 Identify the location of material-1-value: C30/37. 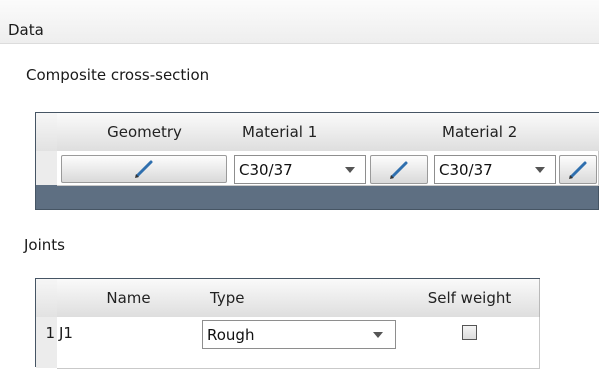
(266, 170).